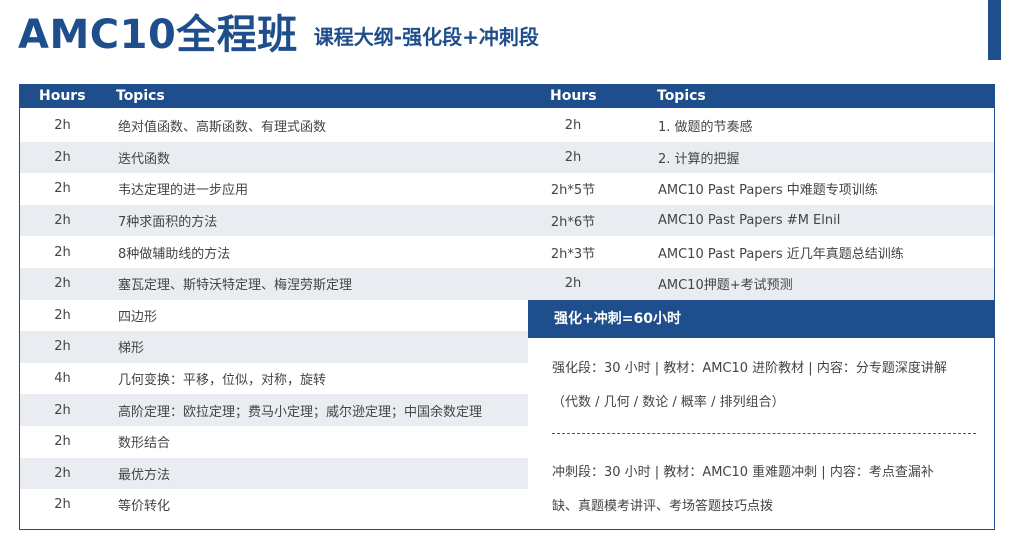  I want to click on page-subtitle: 课程大纲-强化段+冲刺段, so click(426, 37).